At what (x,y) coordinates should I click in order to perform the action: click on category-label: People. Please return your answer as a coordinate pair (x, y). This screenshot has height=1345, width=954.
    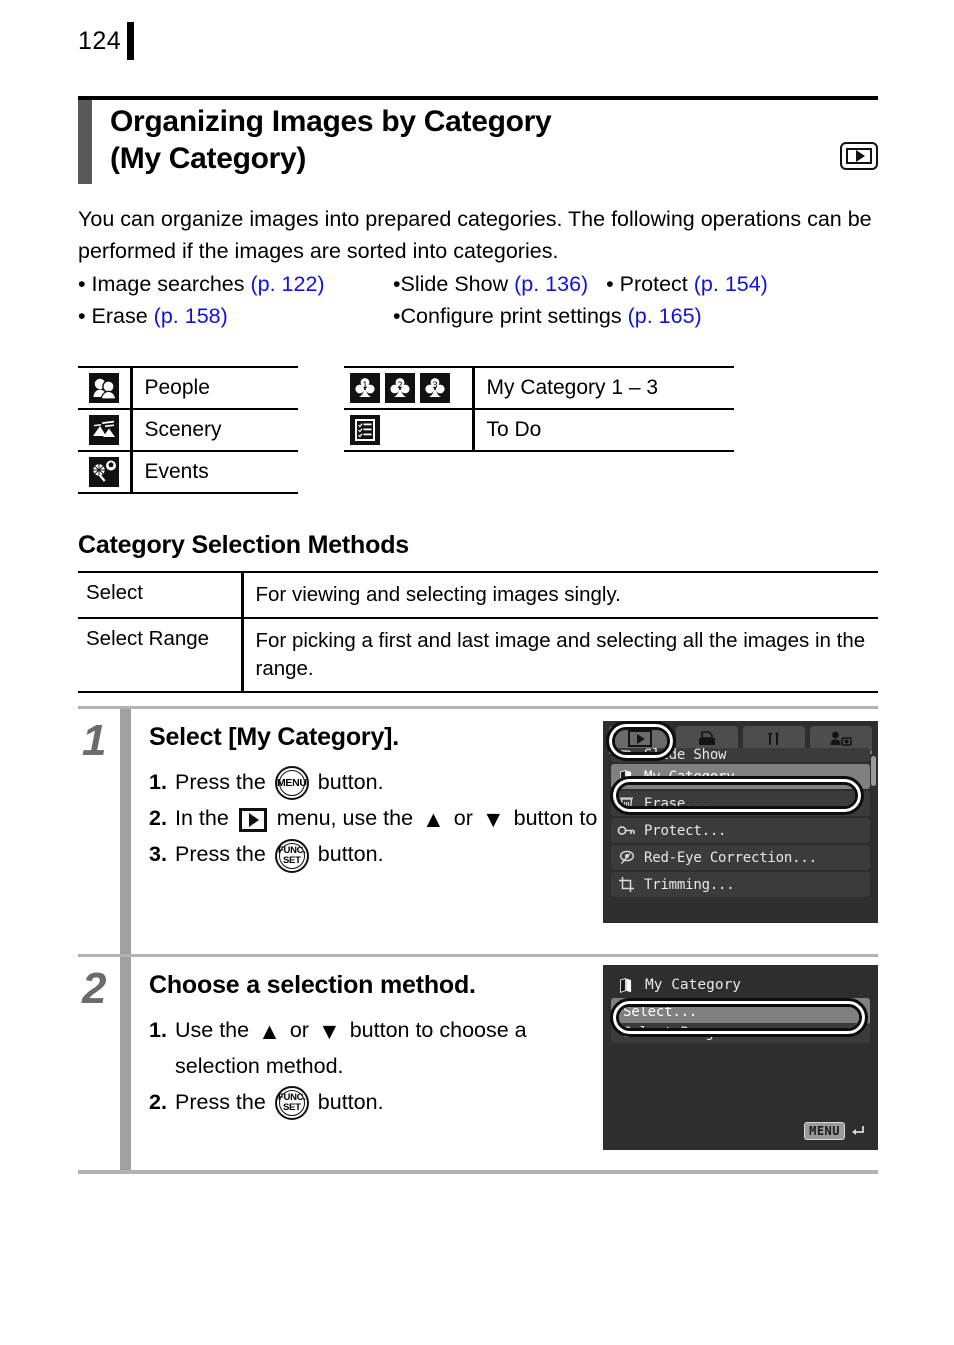
    Looking at the image, I should click on (177, 387).